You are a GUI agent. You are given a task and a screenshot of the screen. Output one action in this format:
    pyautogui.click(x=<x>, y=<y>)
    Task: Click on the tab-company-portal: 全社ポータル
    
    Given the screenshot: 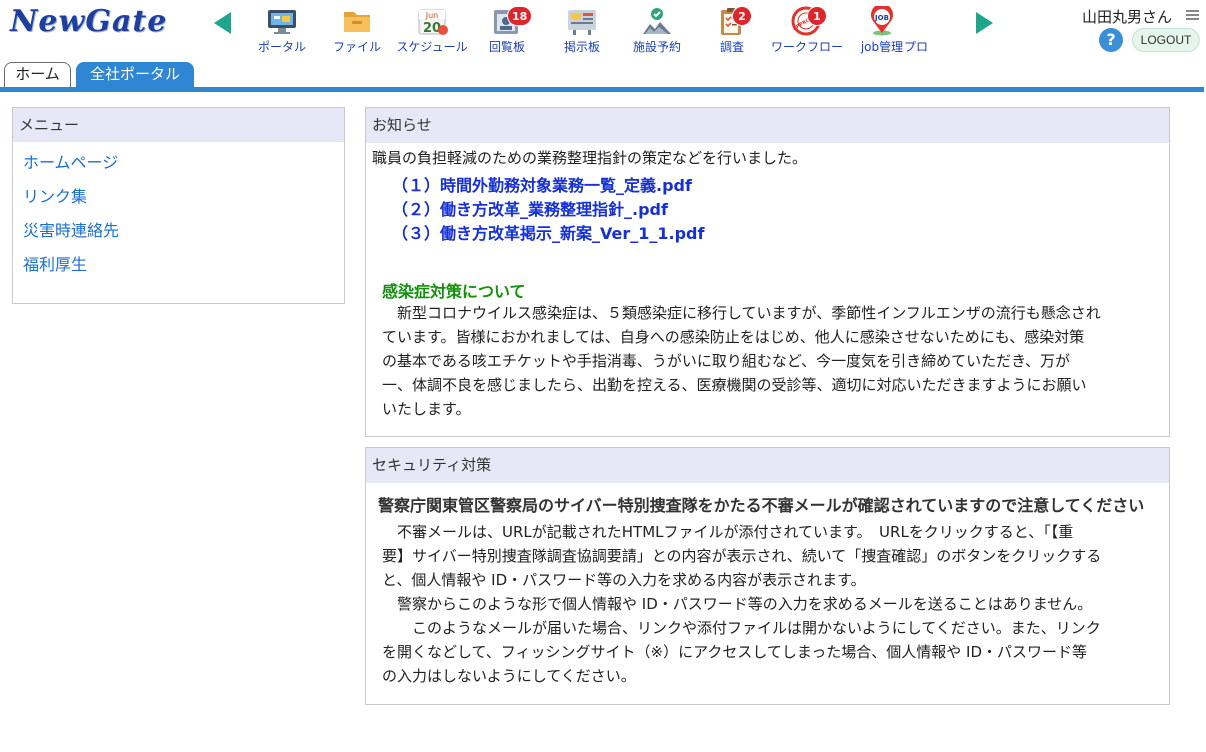 What is the action you would take?
    pyautogui.click(x=135, y=74)
    